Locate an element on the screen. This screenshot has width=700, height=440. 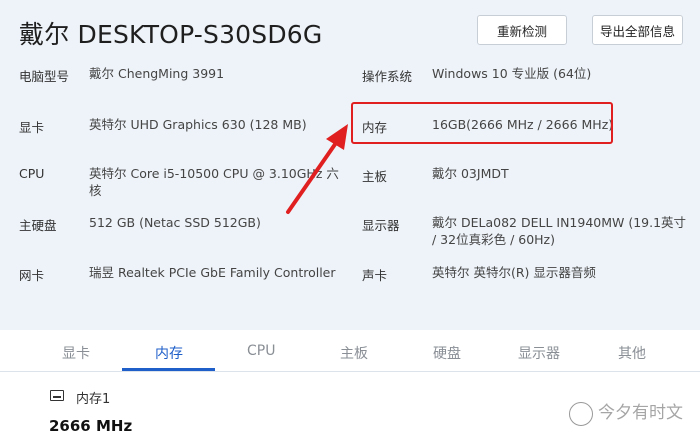
tab-bar: 显卡 内存 CPU 主板 硬盘 显示器 其他 is located at coordinates (350, 351).